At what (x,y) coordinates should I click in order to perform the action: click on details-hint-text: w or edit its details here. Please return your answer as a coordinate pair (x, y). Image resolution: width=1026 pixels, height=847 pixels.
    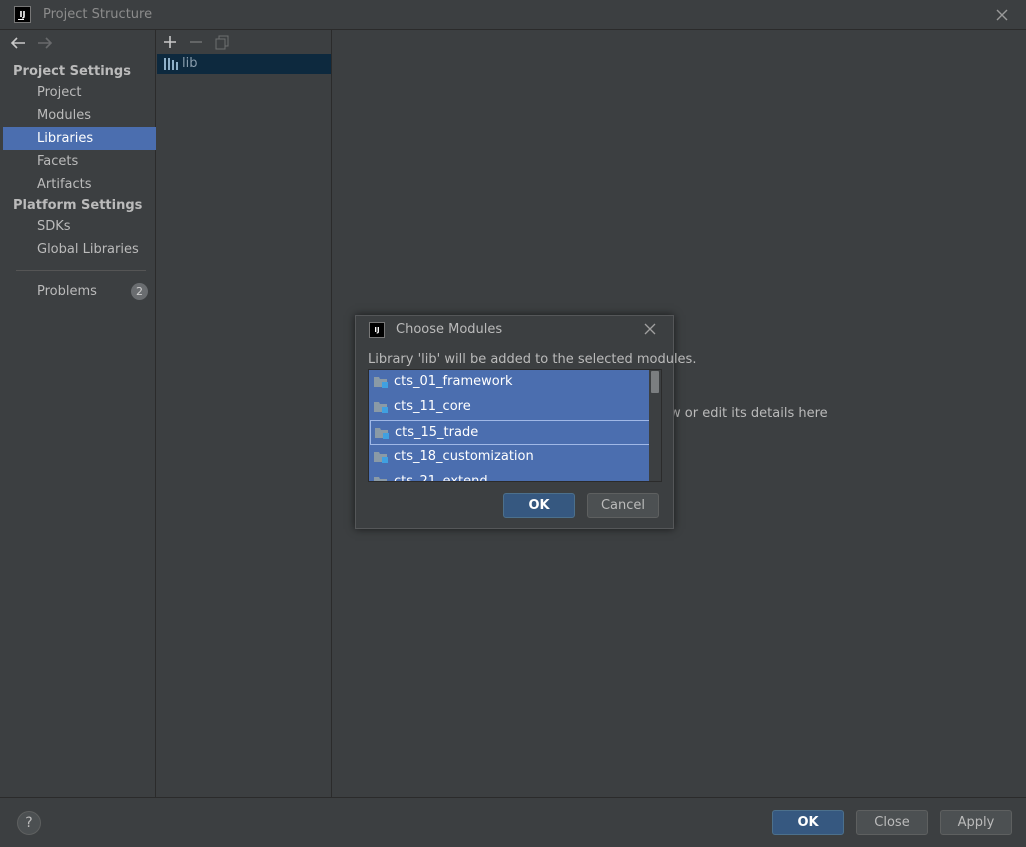
    Looking at the image, I should click on (749, 413).